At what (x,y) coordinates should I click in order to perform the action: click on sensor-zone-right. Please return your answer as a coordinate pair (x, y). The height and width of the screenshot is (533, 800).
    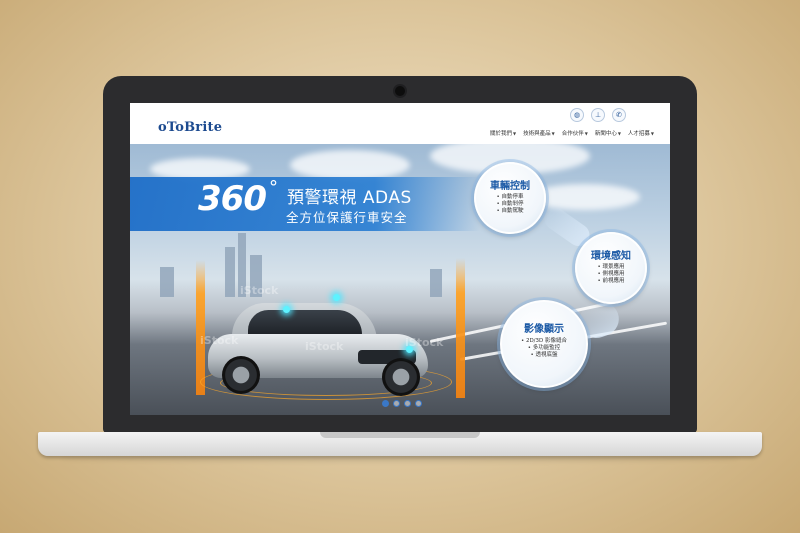
    Looking at the image, I should click on (460, 328).